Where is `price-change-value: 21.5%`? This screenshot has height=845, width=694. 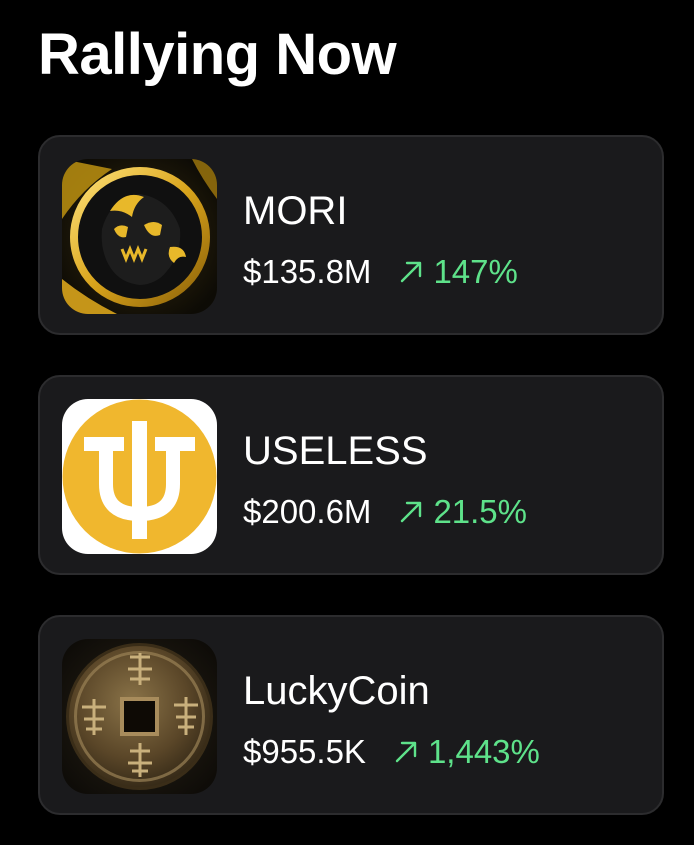
price-change-value: 21.5% is located at coordinates (480, 511).